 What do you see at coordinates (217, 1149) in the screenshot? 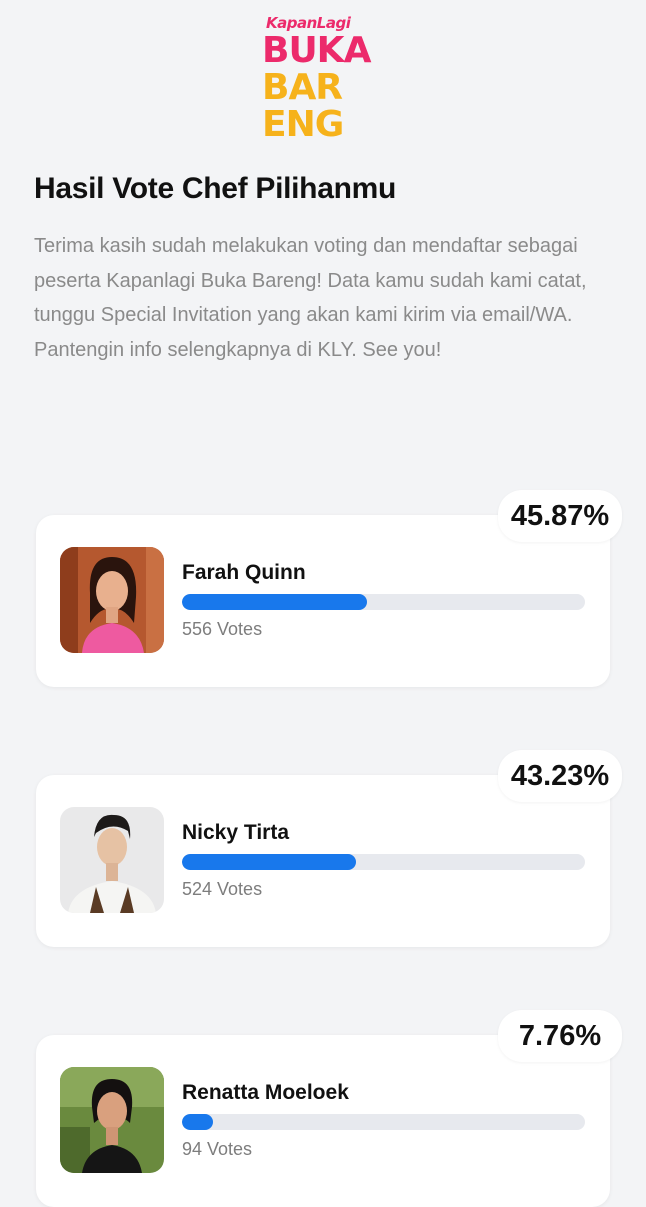
I see `vote-count: 94 Votes` at bounding box center [217, 1149].